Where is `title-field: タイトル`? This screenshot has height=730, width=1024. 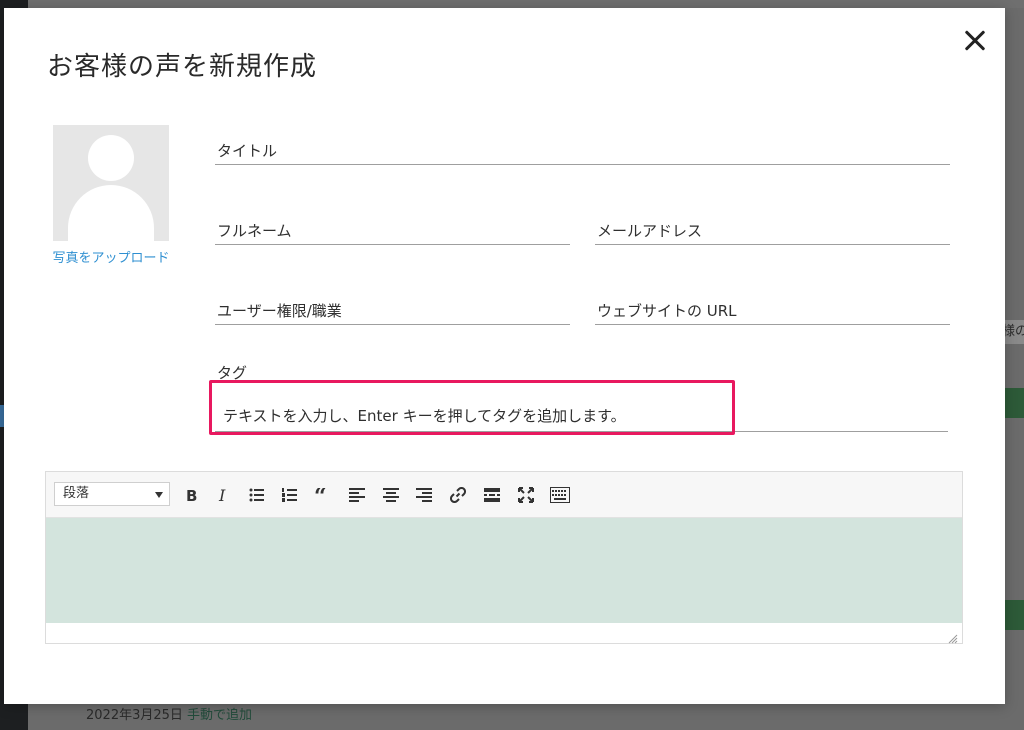 title-field: タイトル is located at coordinates (582, 151).